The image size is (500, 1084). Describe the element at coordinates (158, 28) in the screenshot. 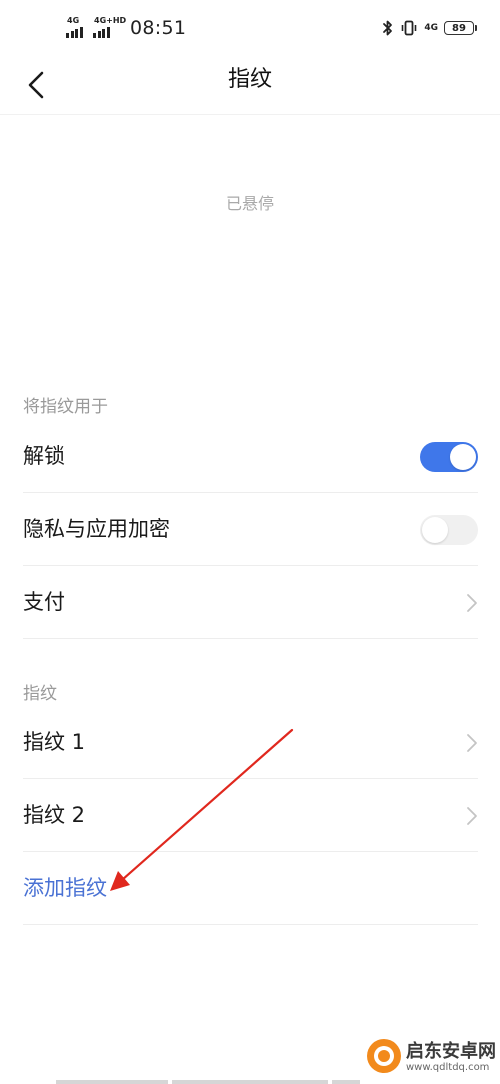

I see `status-time: 08:51` at that location.